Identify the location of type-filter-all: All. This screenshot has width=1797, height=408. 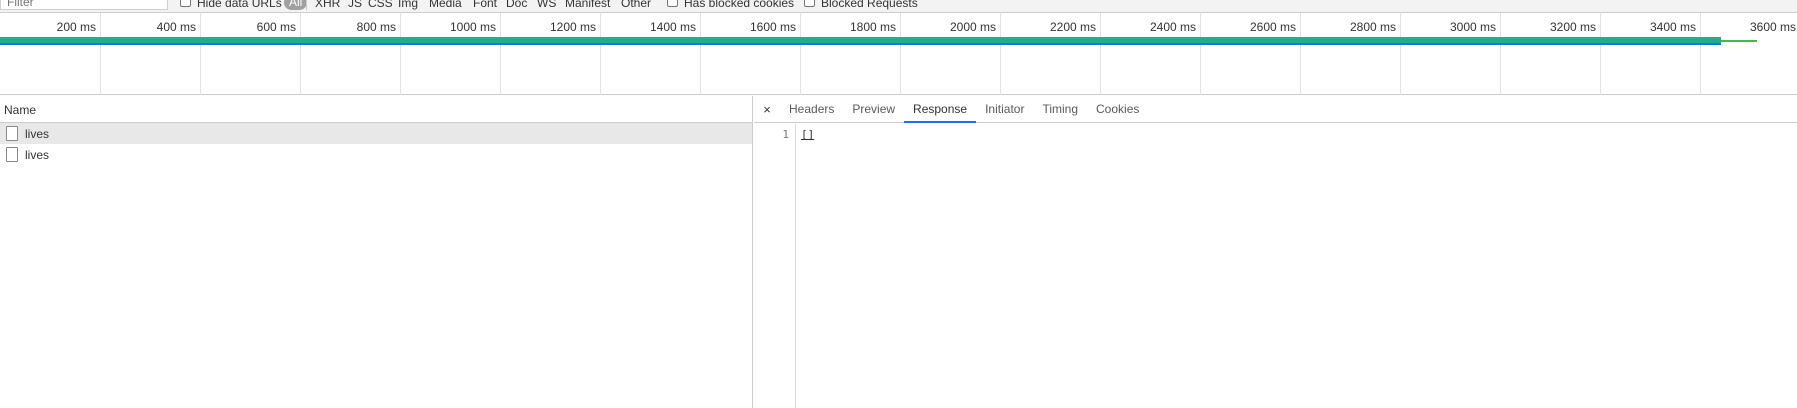
(296, 5).